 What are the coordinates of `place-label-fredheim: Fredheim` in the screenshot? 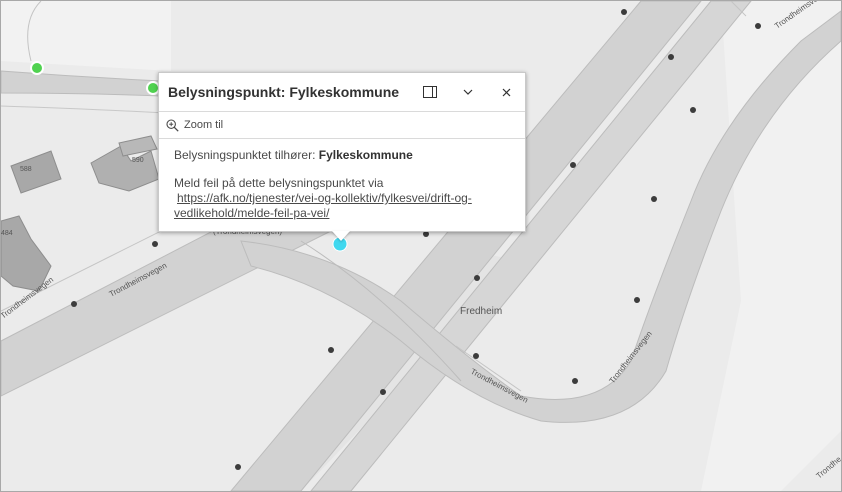 It's located at (481, 311).